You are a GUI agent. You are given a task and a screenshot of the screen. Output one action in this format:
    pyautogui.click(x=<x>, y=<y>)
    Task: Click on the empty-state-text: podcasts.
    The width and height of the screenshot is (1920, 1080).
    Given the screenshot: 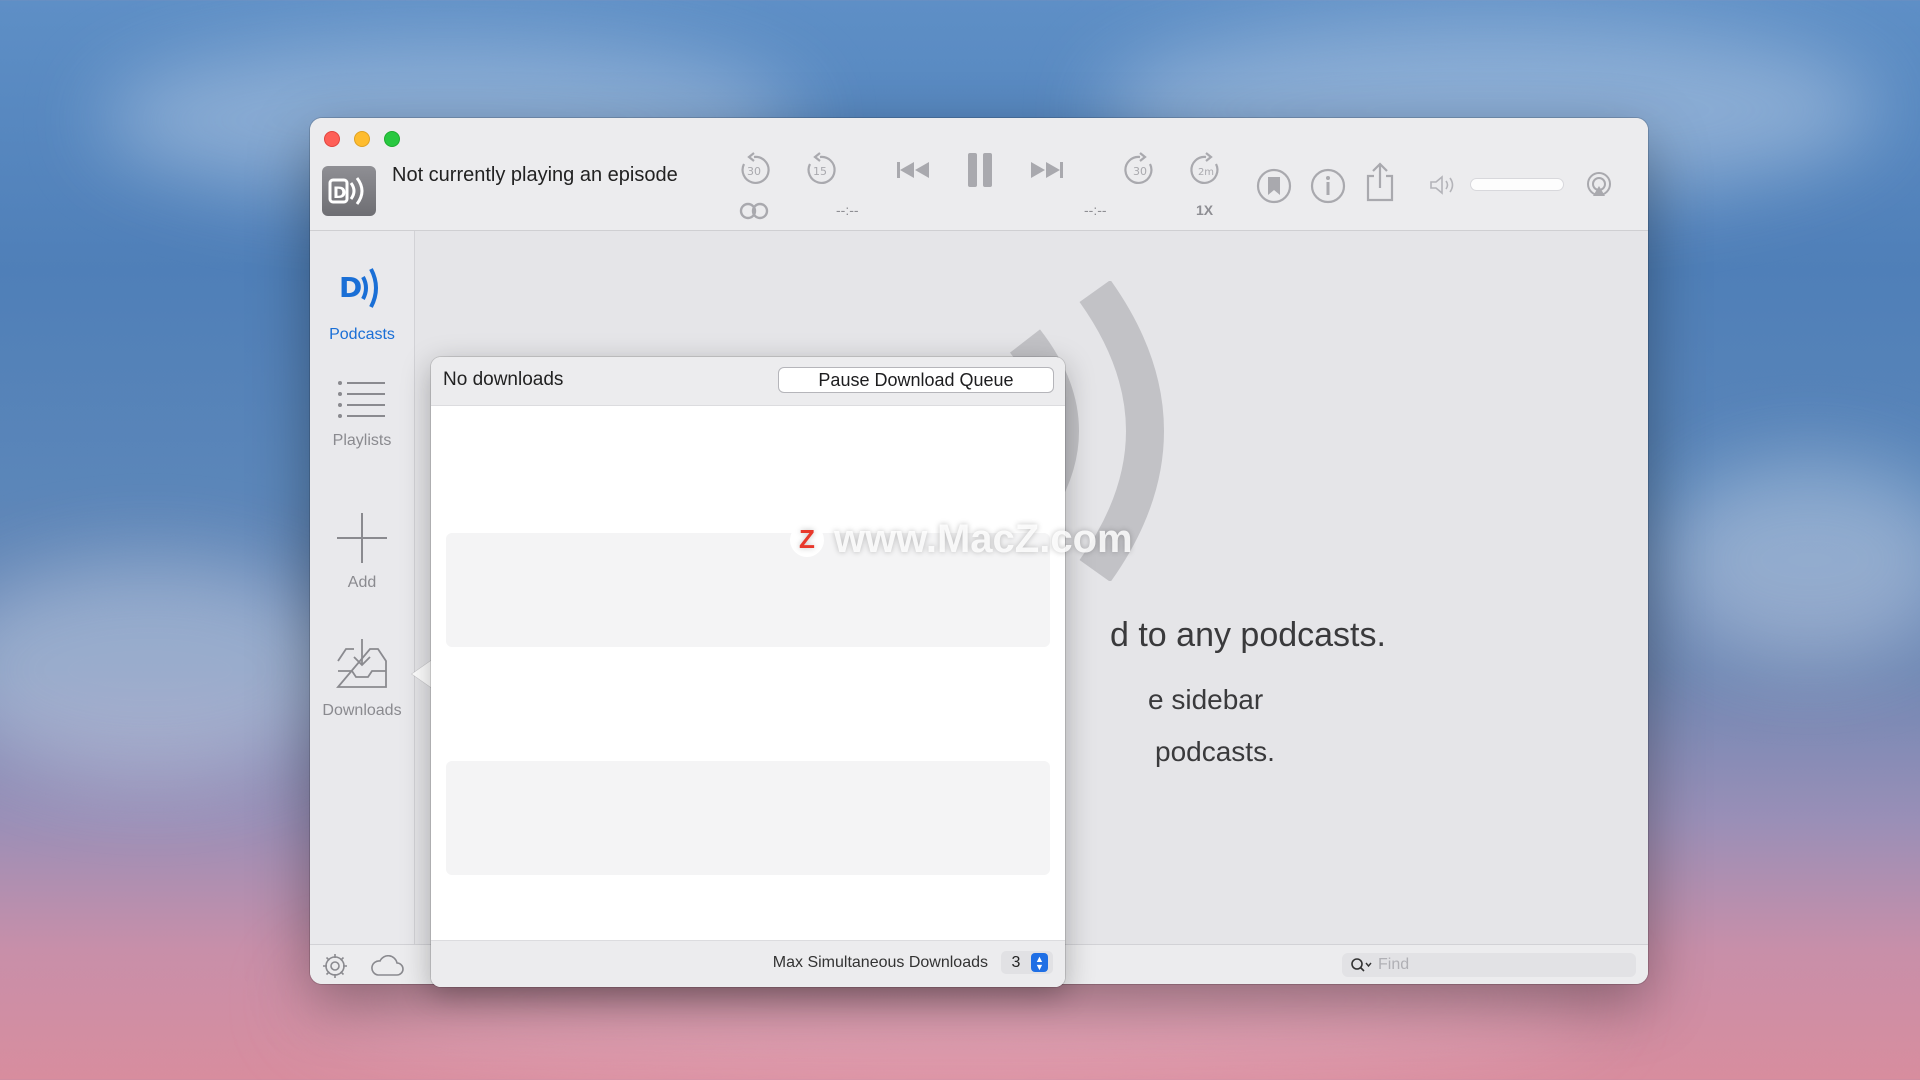 What is the action you would take?
    pyautogui.click(x=1215, y=751)
    